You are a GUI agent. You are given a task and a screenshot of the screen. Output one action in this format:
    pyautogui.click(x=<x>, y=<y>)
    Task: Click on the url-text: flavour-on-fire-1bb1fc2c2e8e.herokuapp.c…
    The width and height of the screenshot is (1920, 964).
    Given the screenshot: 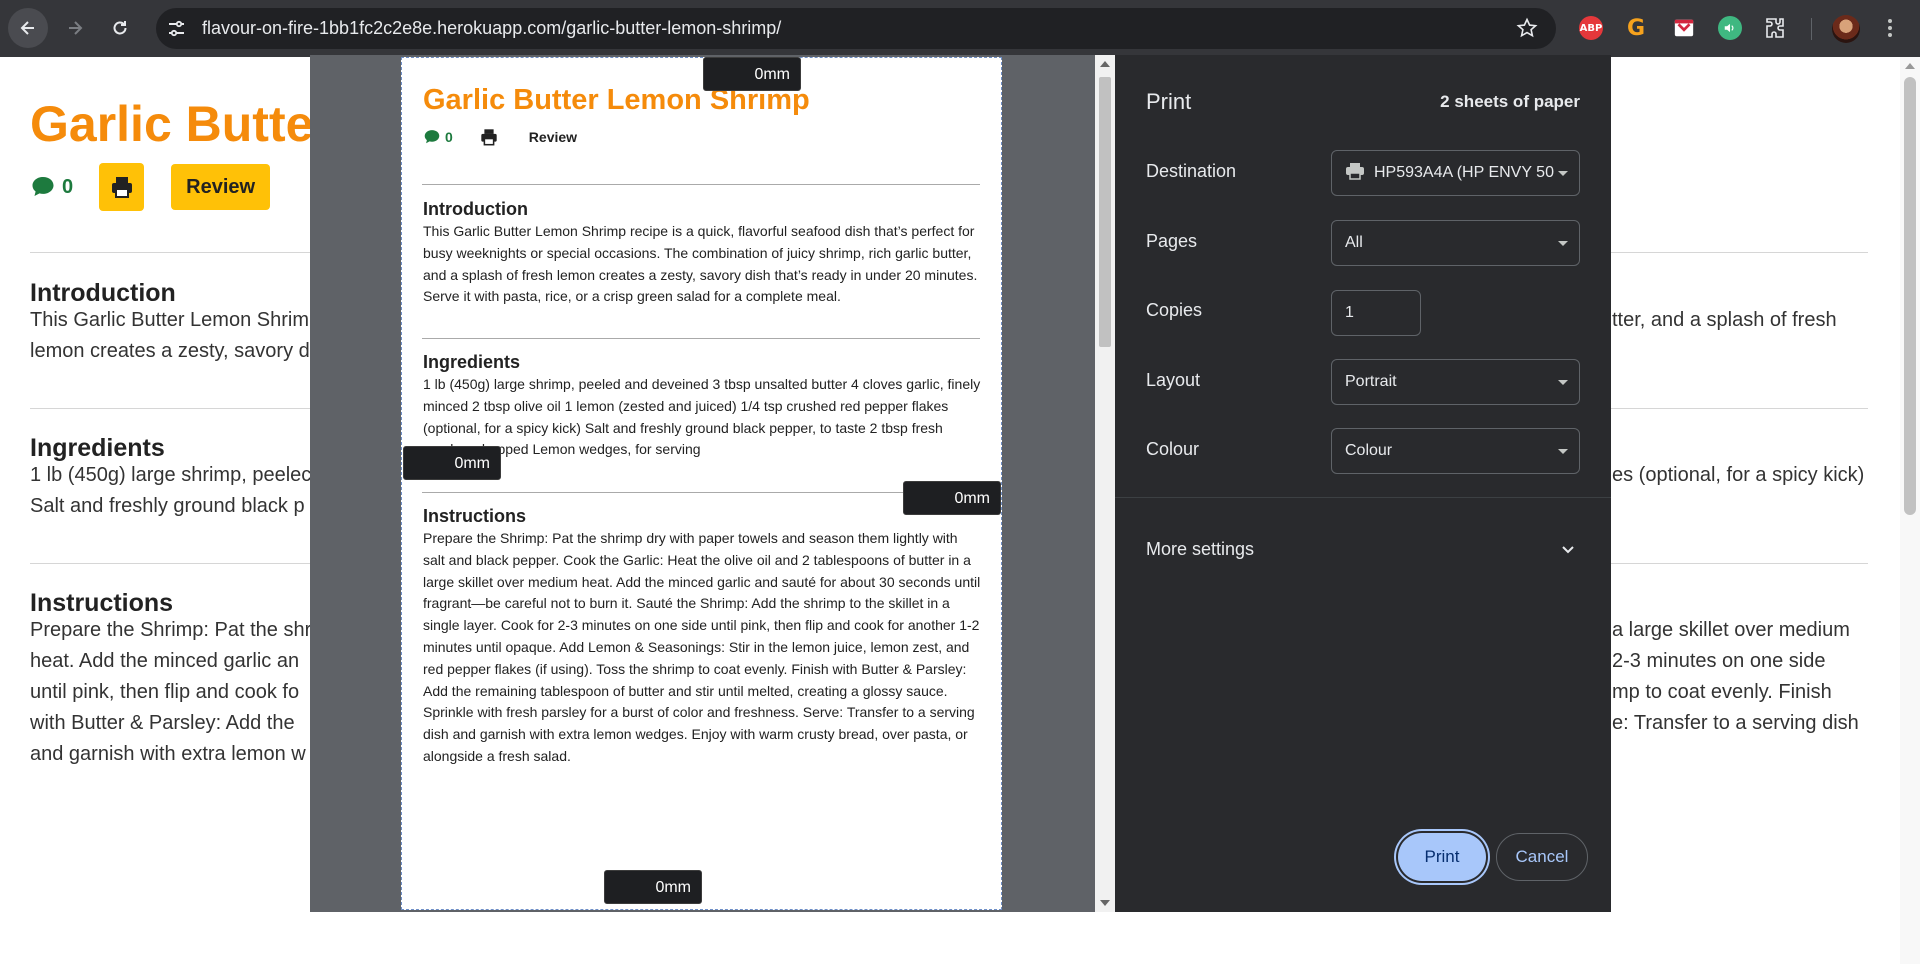 What is the action you would take?
    pyautogui.click(x=491, y=28)
    